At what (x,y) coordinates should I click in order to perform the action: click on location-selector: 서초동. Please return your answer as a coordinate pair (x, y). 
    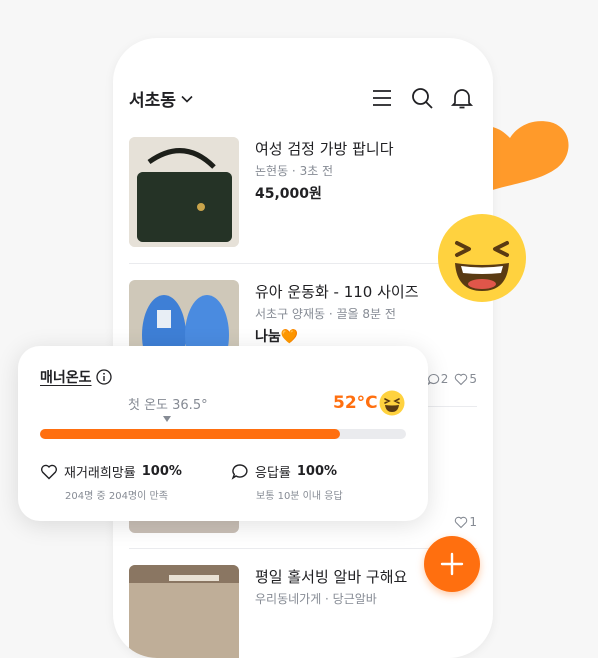
    Looking at the image, I should click on (161, 98).